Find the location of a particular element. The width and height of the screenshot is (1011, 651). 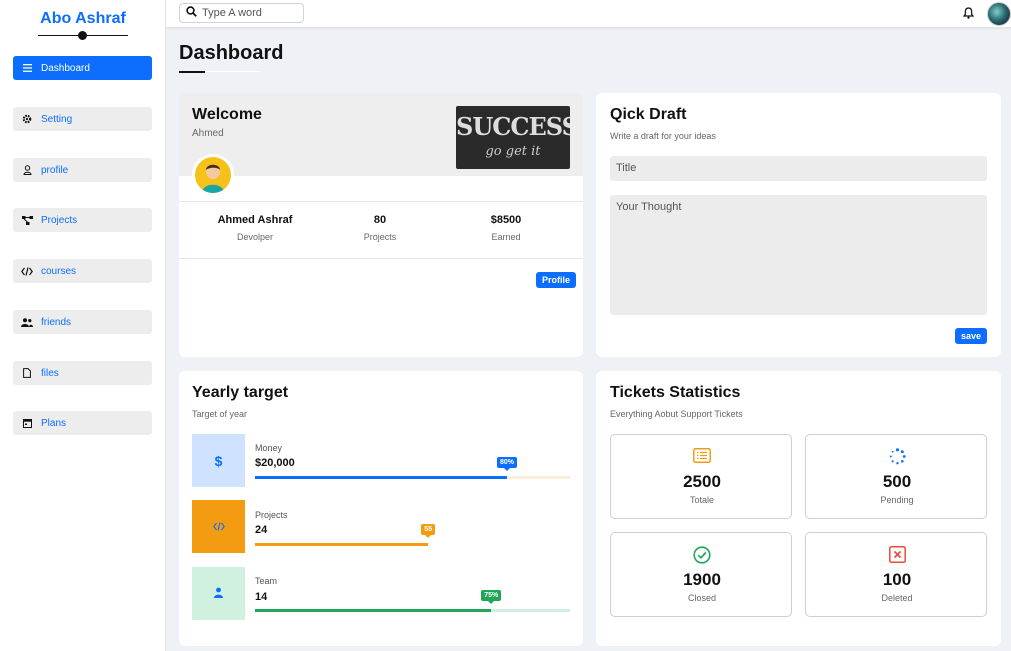

ticket-label: Deleted is located at coordinates (897, 598).